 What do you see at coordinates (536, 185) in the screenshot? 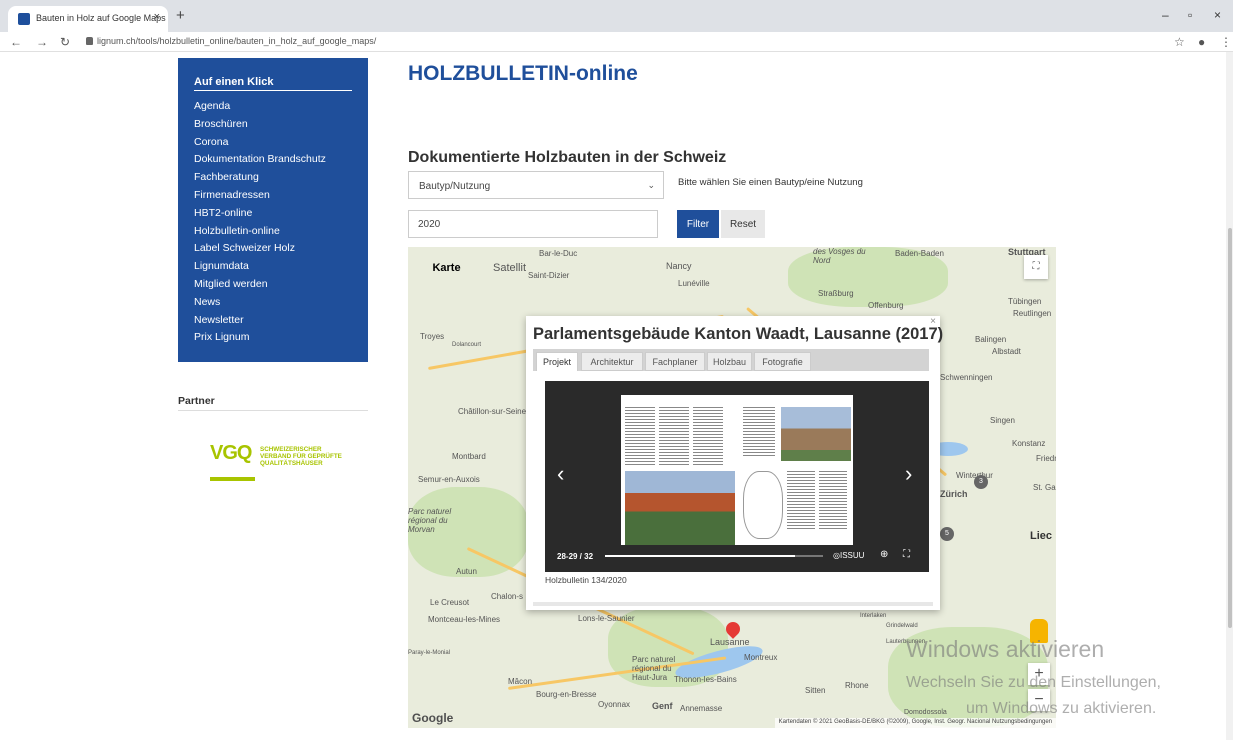
I see `bautyp-select: Bautyp/Nutzung ⌄` at bounding box center [536, 185].